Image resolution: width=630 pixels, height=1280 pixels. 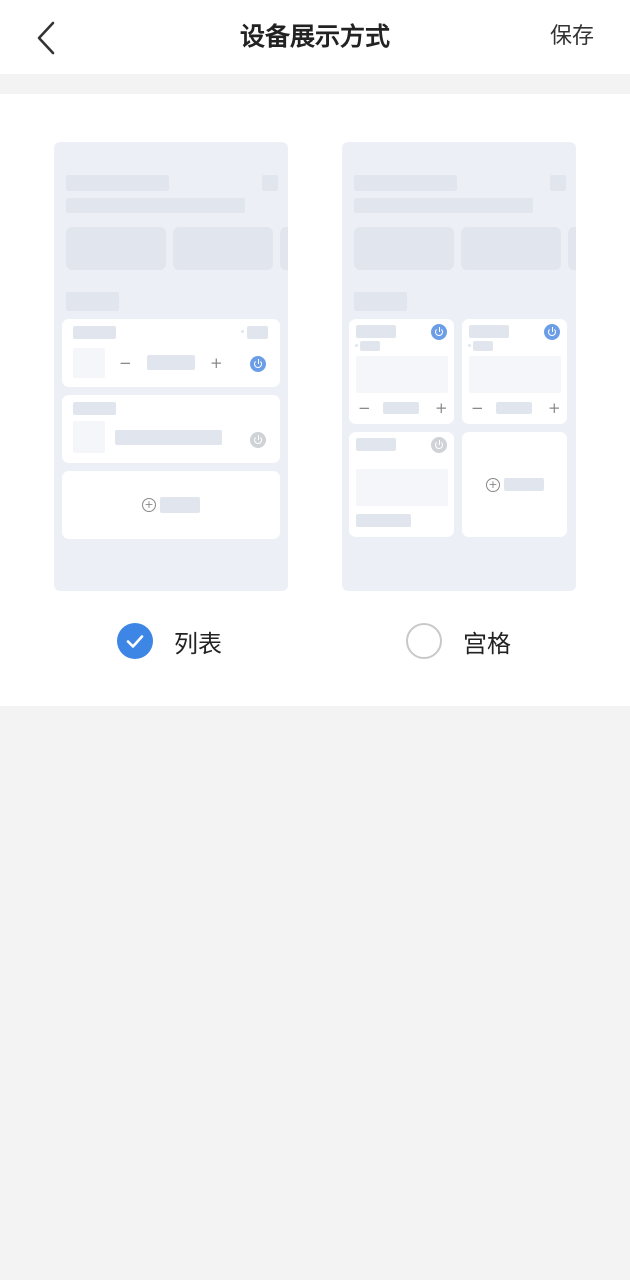 What do you see at coordinates (171, 353) in the screenshot?
I see `device-card: − +` at bounding box center [171, 353].